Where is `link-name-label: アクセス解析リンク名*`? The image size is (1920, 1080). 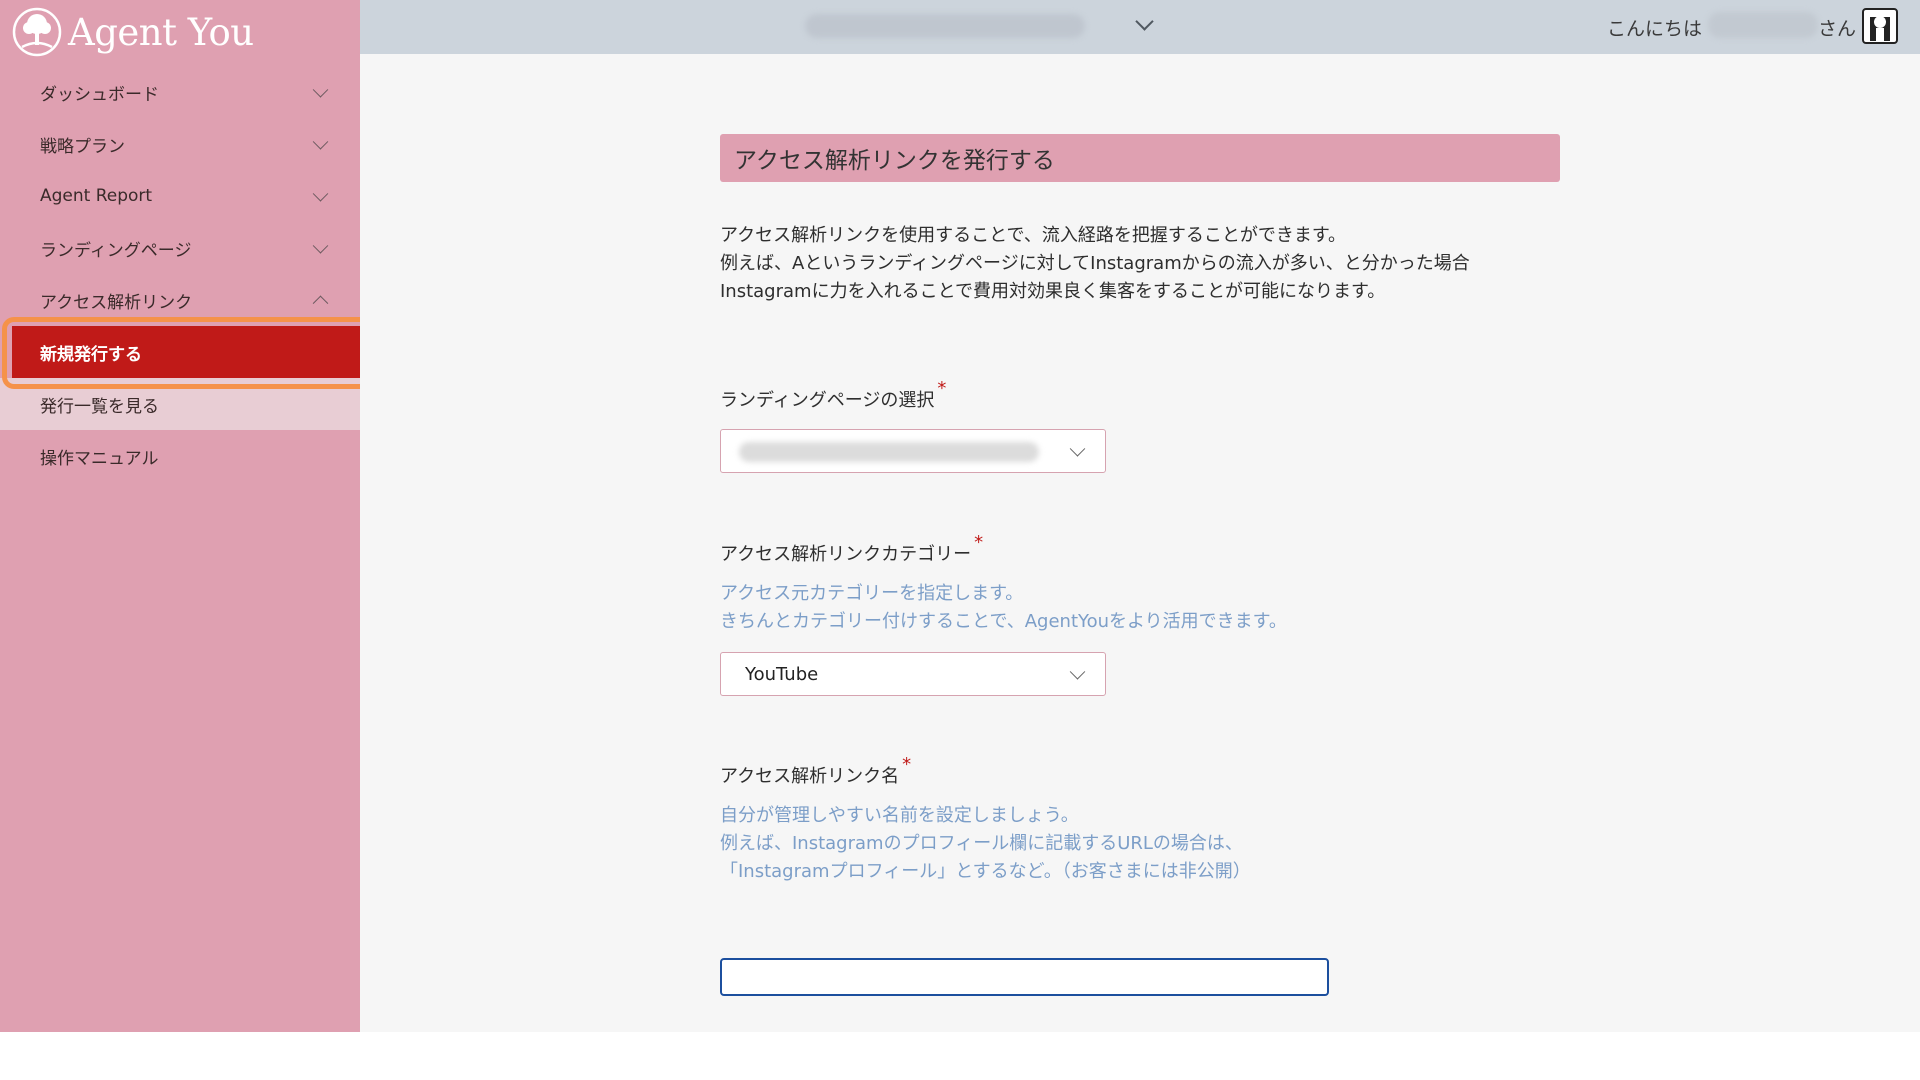 link-name-label: アクセス解析リンク名* is located at coordinates (815, 771).